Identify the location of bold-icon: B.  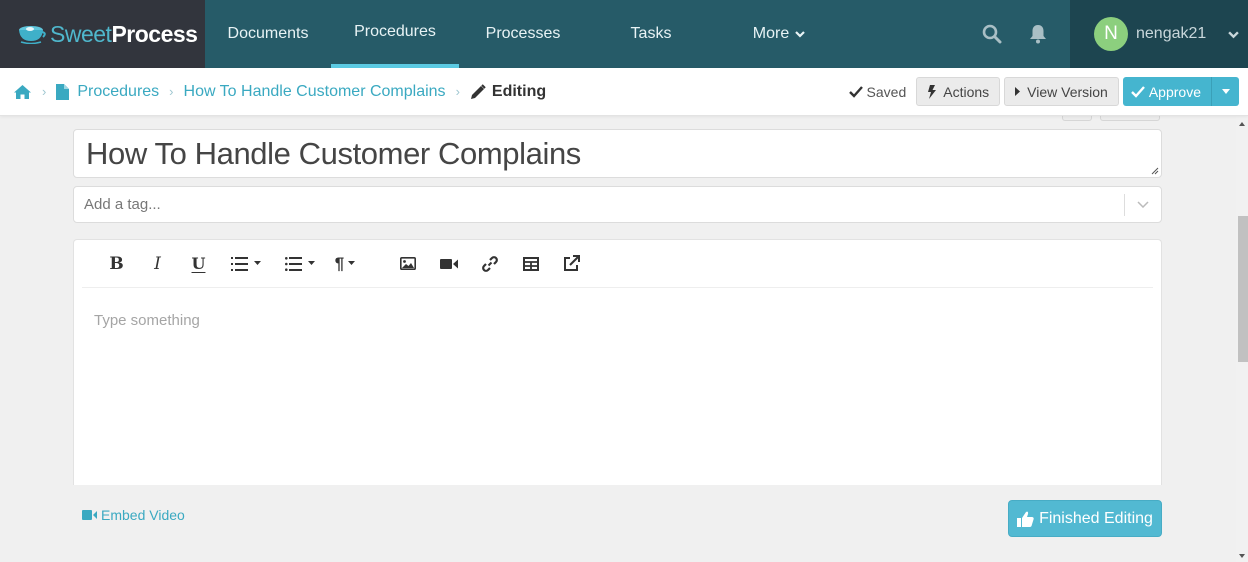
(116, 263).